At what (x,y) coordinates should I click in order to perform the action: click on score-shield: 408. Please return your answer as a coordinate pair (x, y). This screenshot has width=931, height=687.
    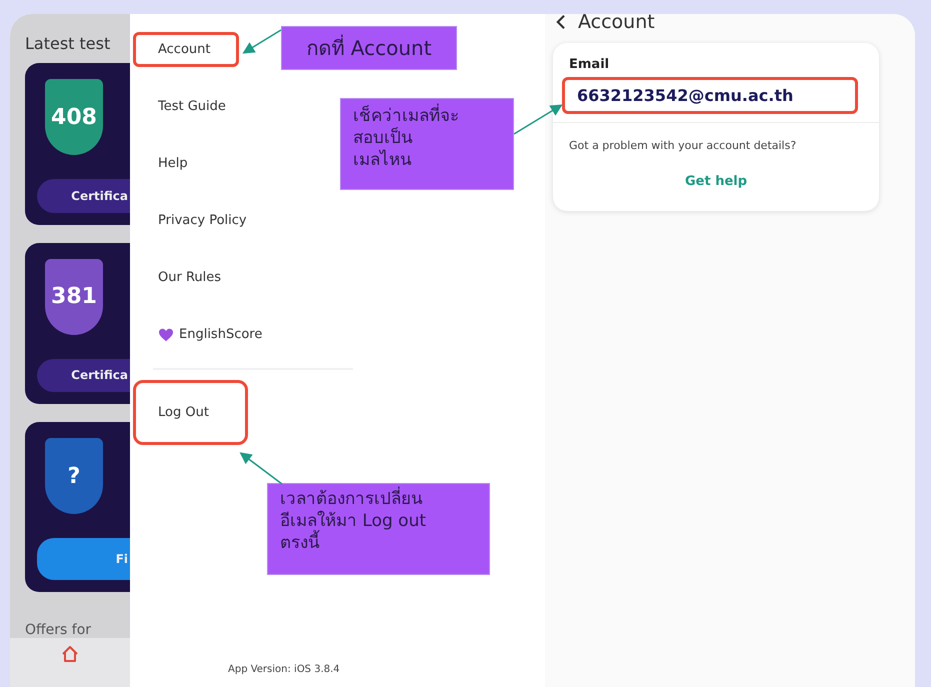
    Looking at the image, I should click on (74, 117).